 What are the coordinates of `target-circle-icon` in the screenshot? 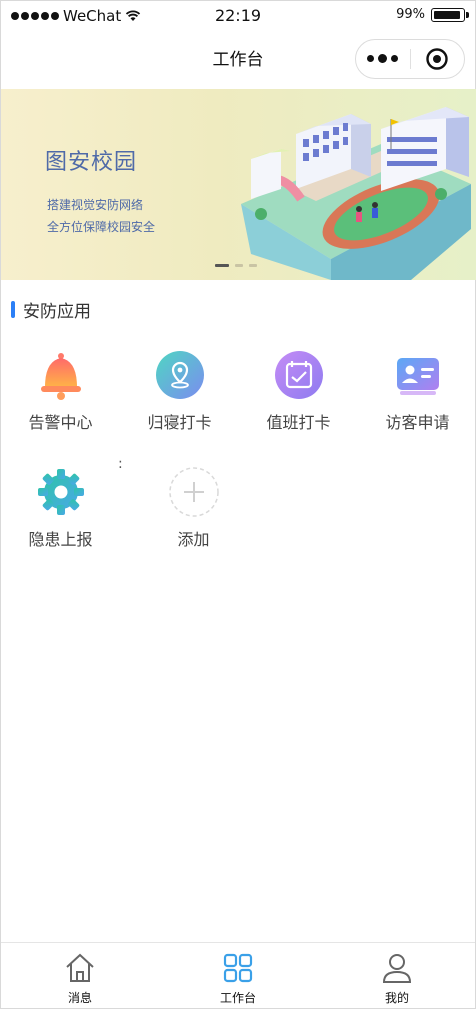 It's located at (437, 59).